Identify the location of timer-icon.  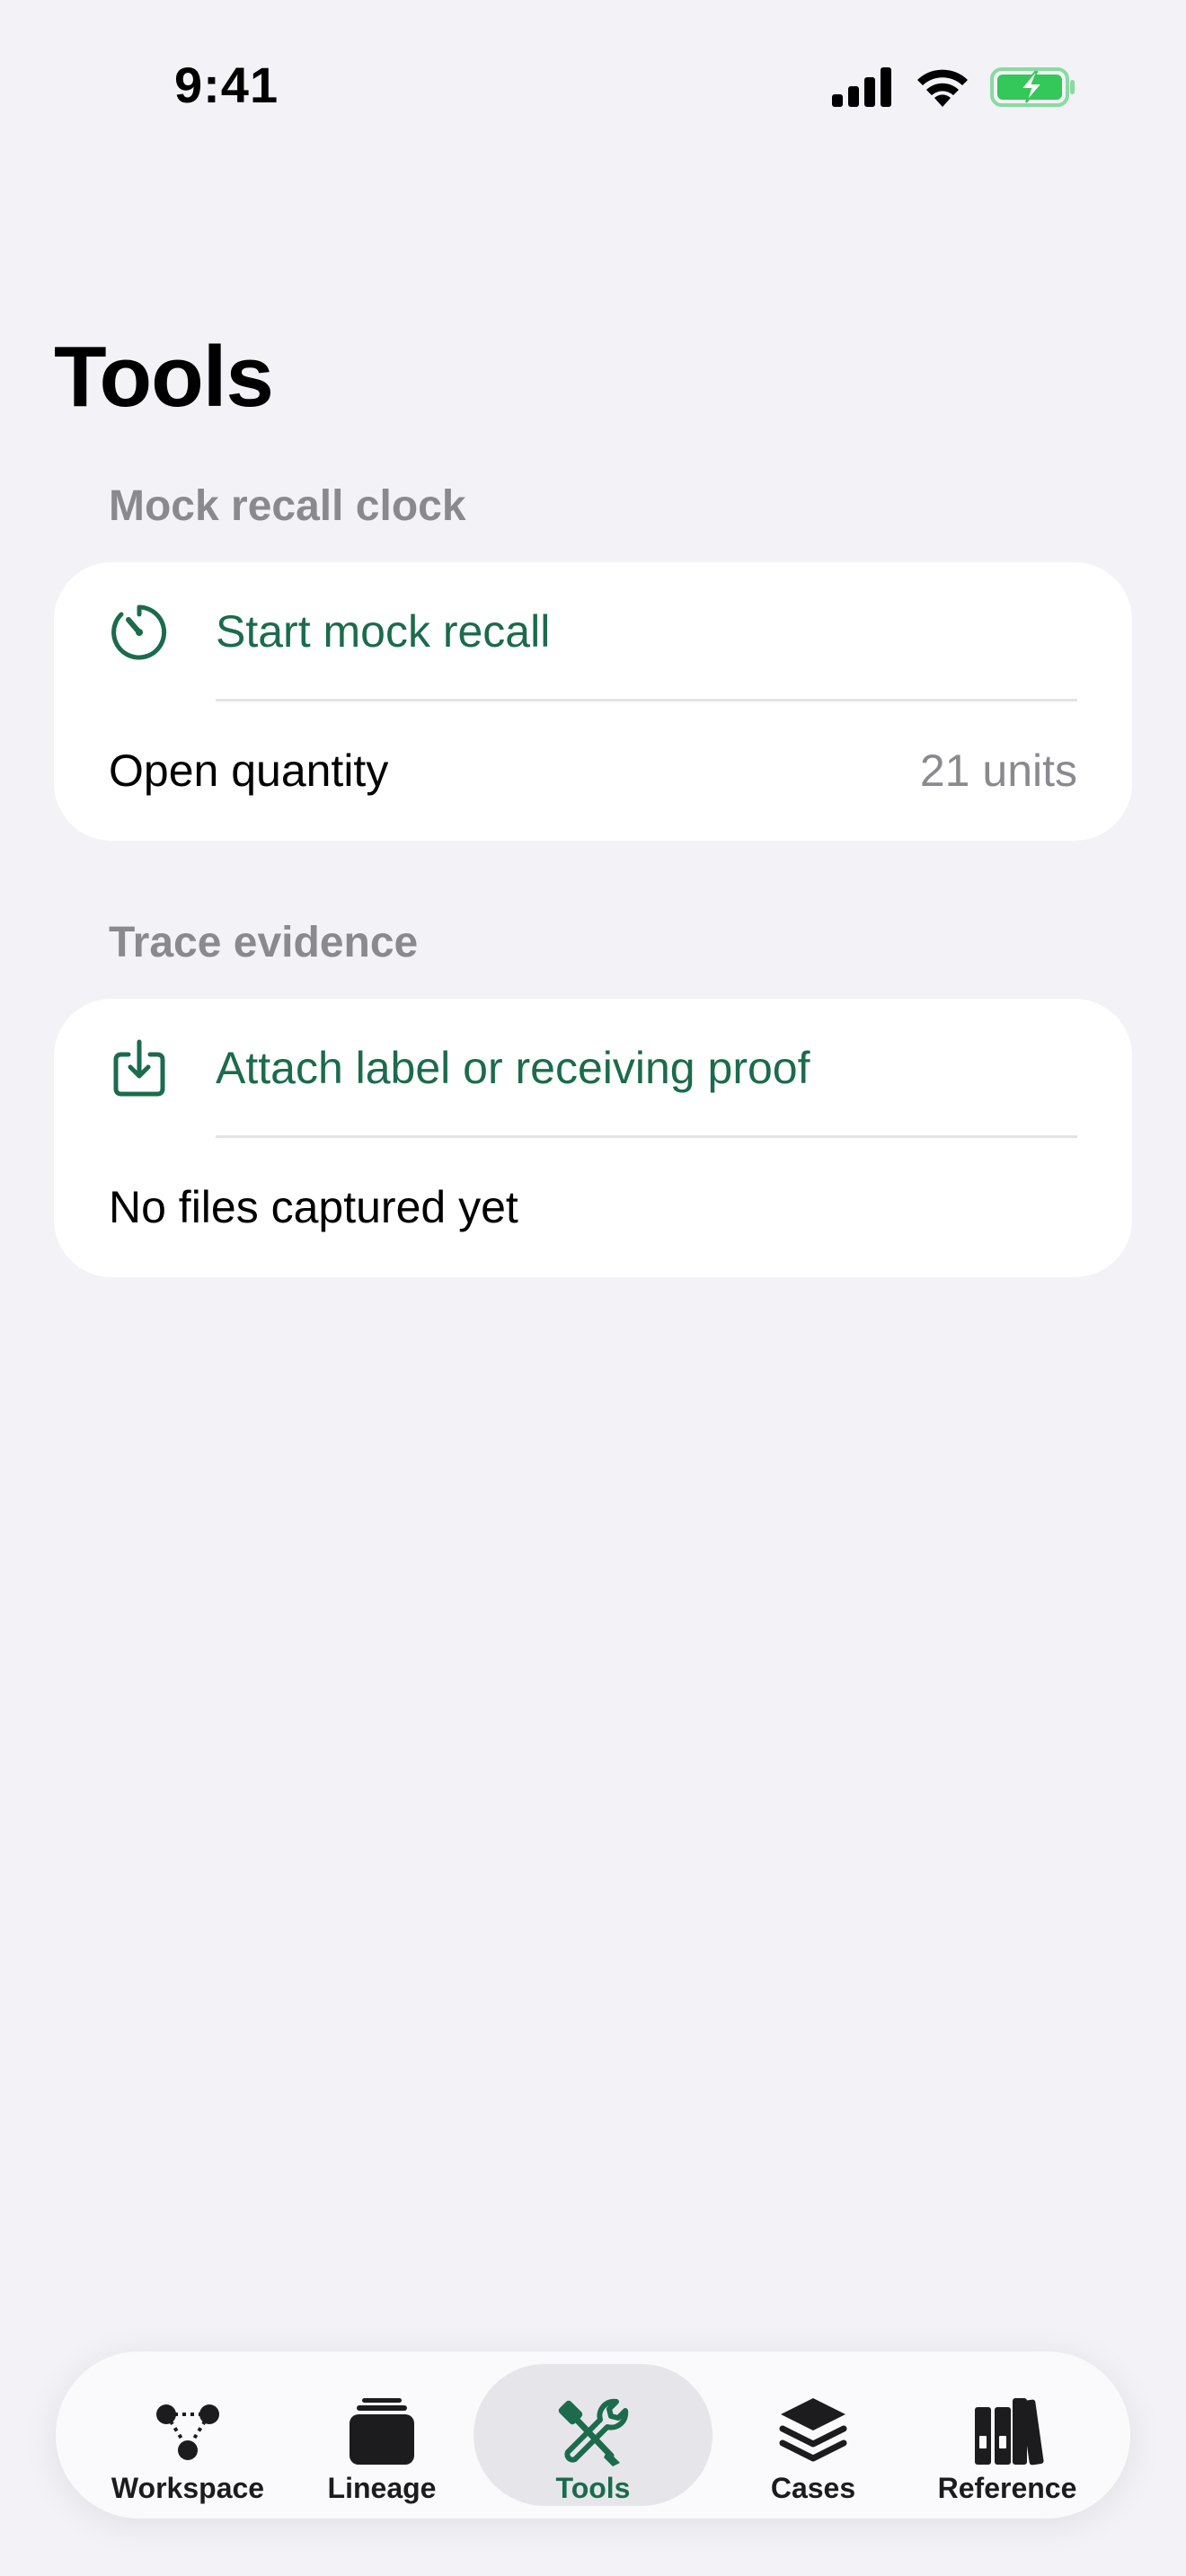
(139, 632).